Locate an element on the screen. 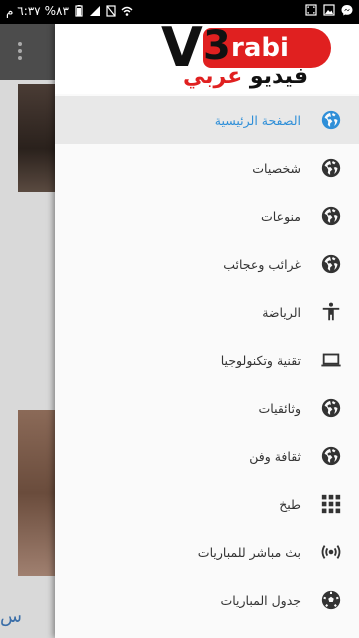 This screenshot has height=638, width=359. app-logo: V 3 rabi فيديو عربي is located at coordinates (223, 56).